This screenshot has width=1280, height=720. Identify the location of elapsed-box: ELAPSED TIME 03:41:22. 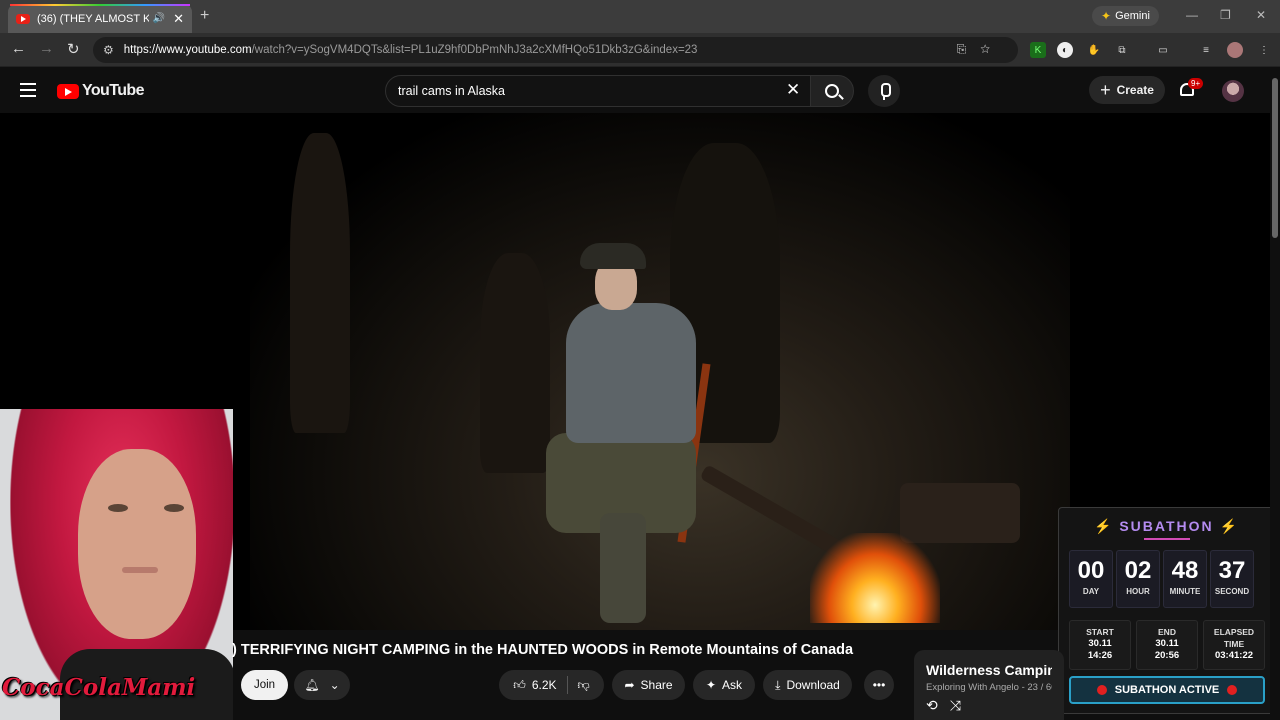
(1234, 645).